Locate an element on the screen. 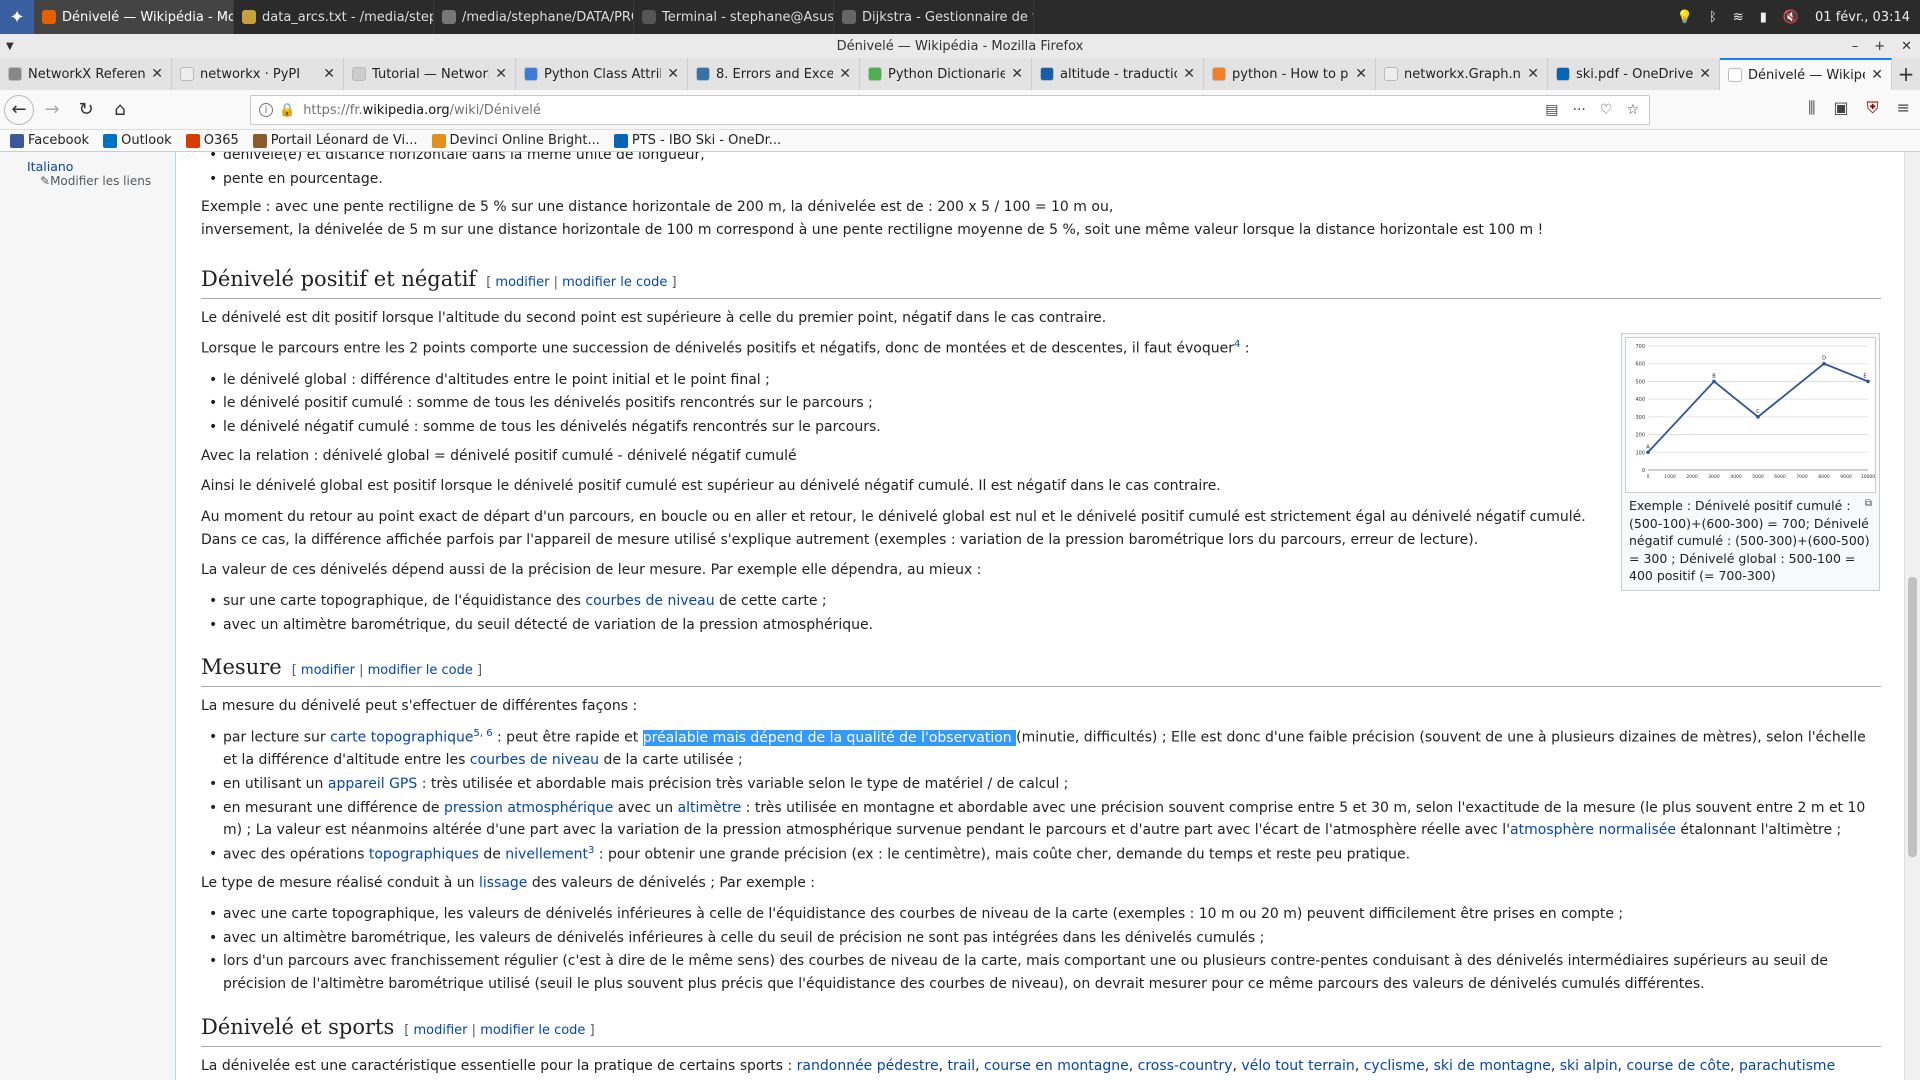 This screenshot has height=1080, width=1920. nivellement-link: nivellement is located at coordinates (546, 855).